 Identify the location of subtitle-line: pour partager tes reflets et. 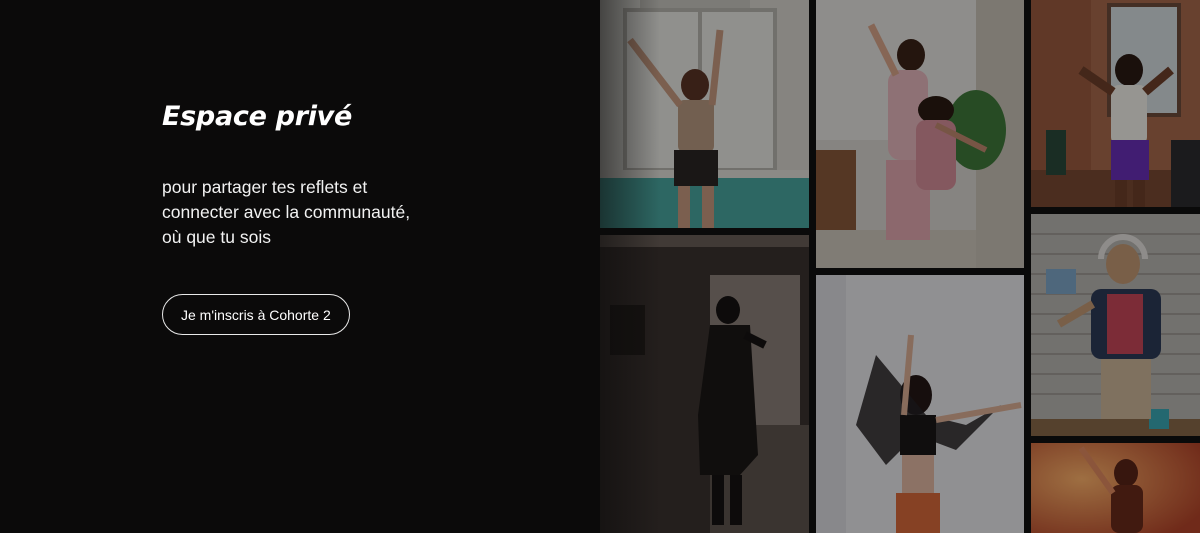
(265, 187).